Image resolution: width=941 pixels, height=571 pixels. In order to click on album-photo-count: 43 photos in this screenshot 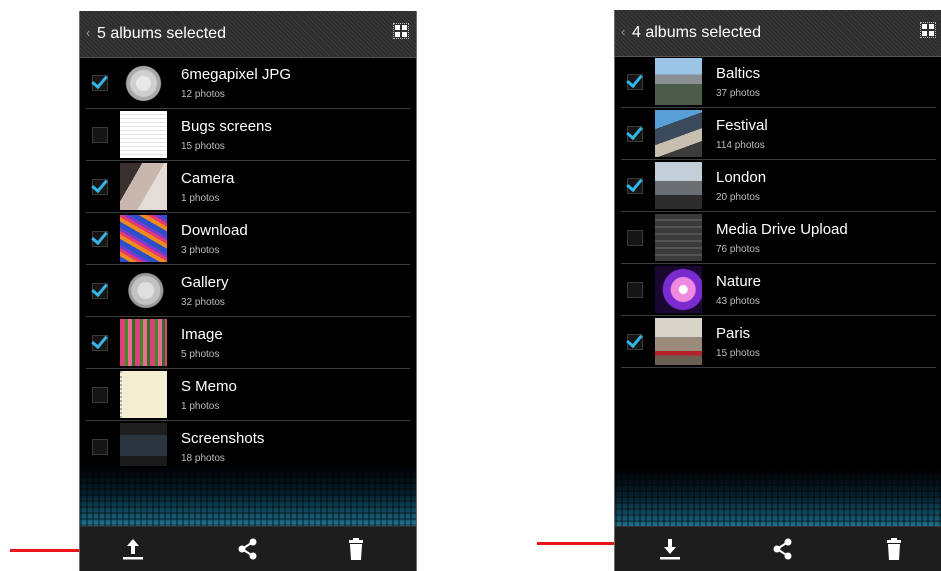, I will do `click(738, 301)`.